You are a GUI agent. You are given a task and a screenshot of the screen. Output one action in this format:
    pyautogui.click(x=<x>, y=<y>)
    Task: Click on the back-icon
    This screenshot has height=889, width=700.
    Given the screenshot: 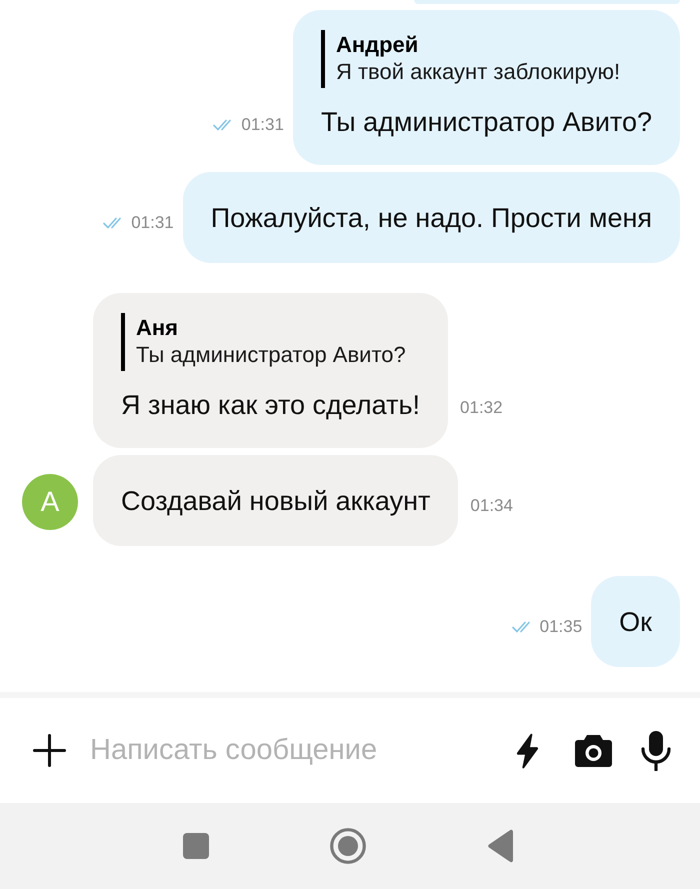 What is the action you would take?
    pyautogui.click(x=500, y=846)
    